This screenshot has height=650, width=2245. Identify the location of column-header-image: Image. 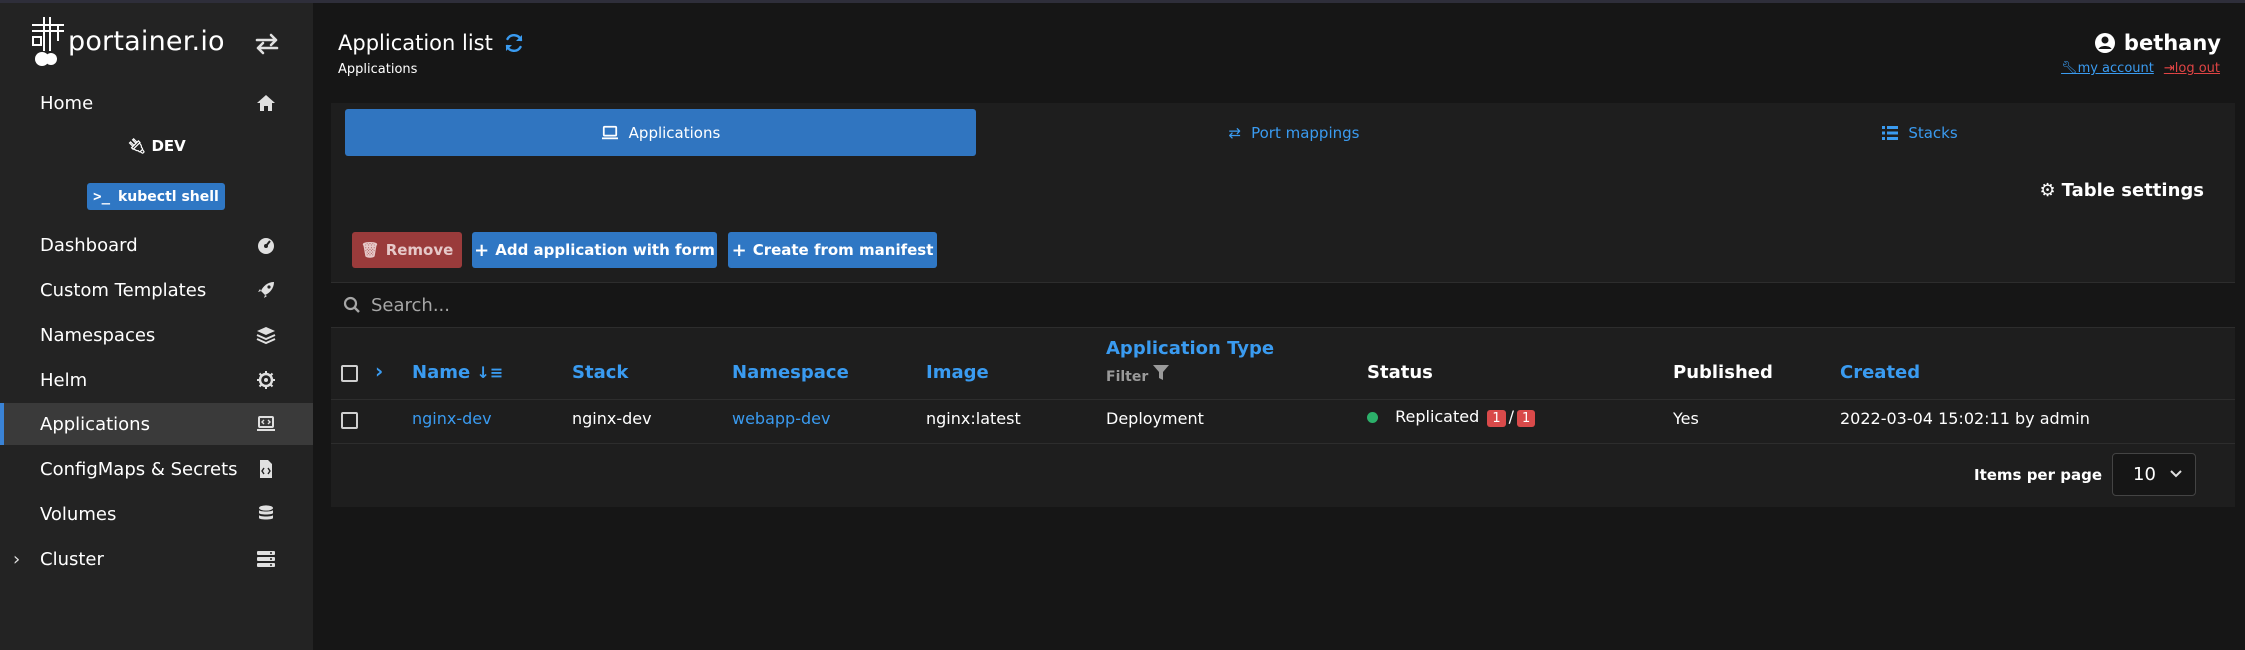
(957, 372).